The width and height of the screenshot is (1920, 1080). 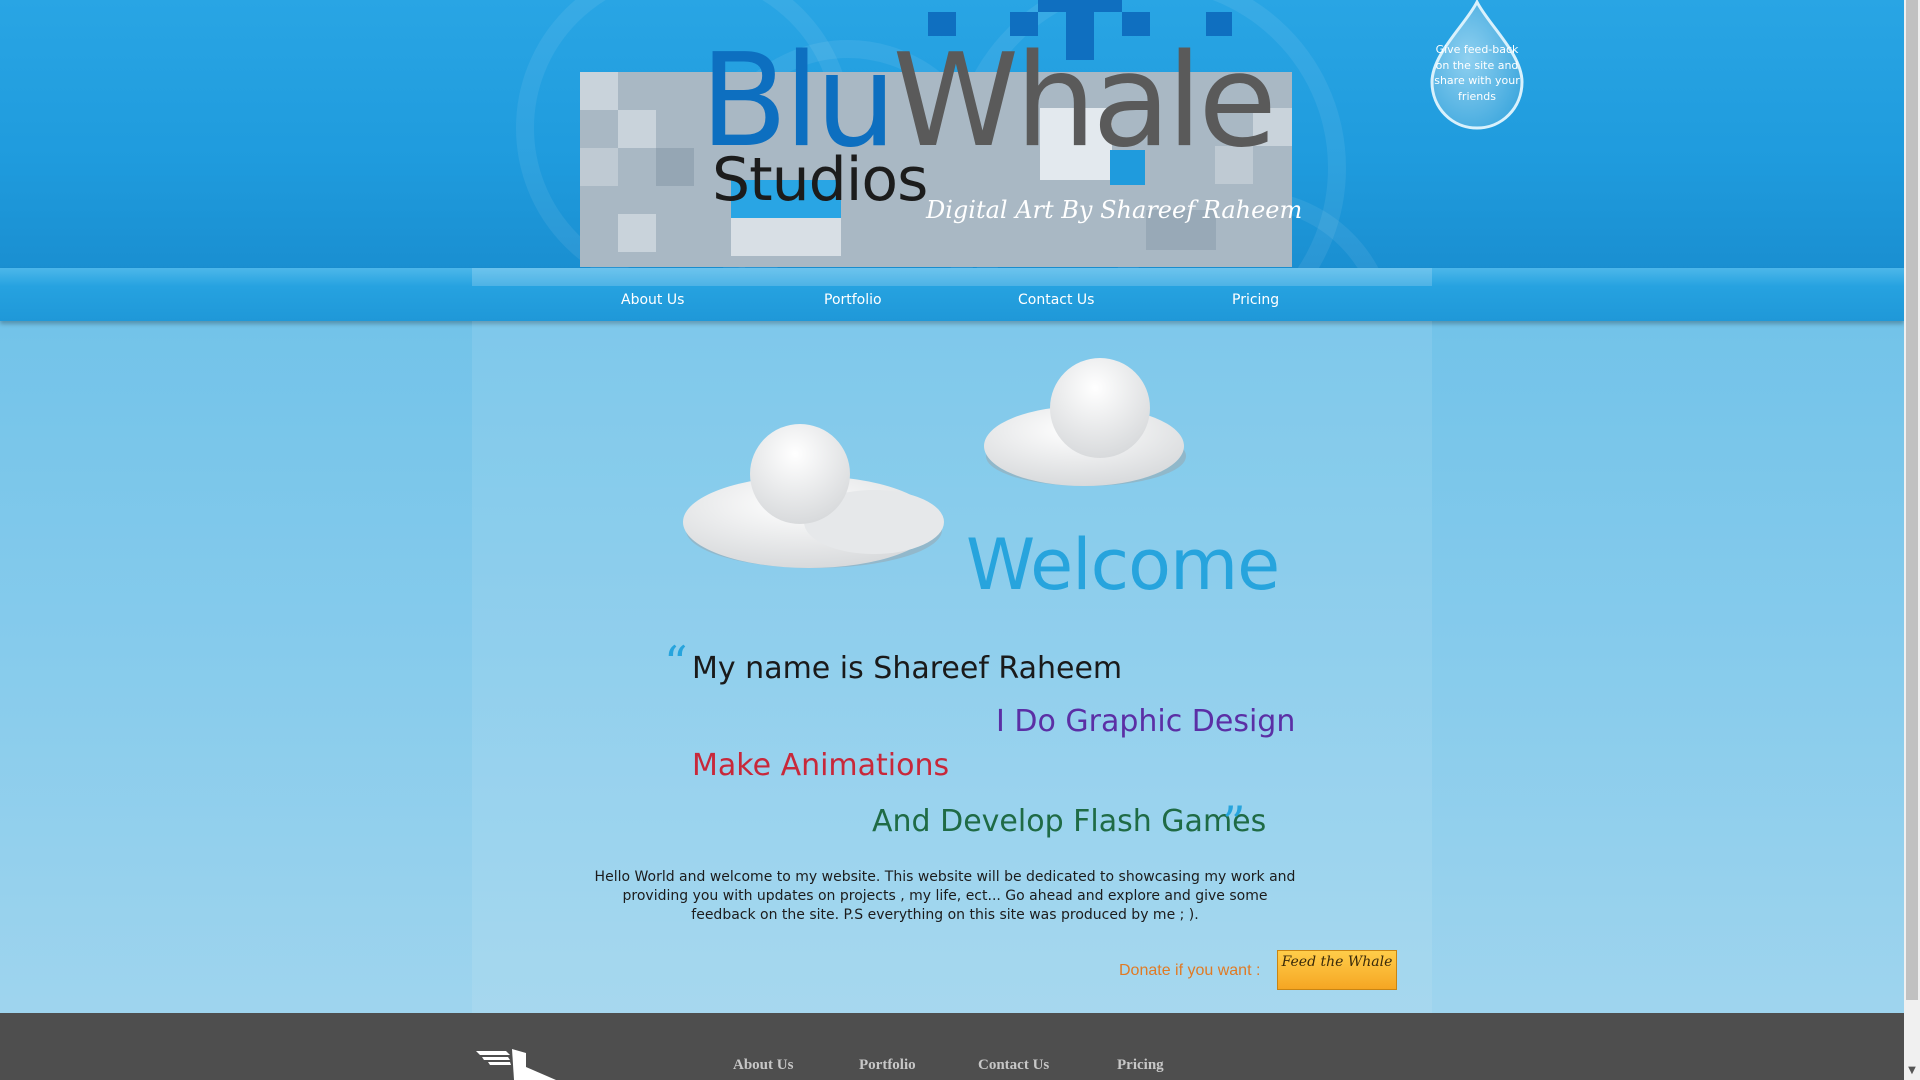 What do you see at coordinates (907, 668) in the screenshot?
I see `quote-line-name: My name is Shareef Raheem` at bounding box center [907, 668].